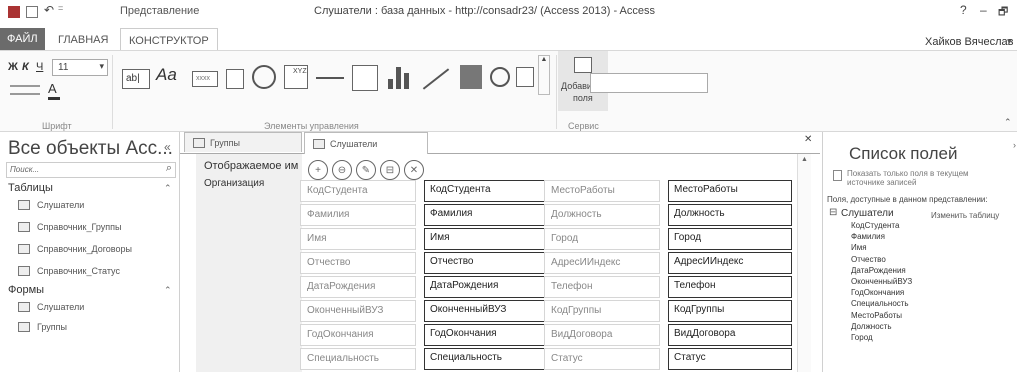  What do you see at coordinates (75, 249) in the screenshot?
I see `nav-item-table-contracts: Справочник_Договоры` at bounding box center [75, 249].